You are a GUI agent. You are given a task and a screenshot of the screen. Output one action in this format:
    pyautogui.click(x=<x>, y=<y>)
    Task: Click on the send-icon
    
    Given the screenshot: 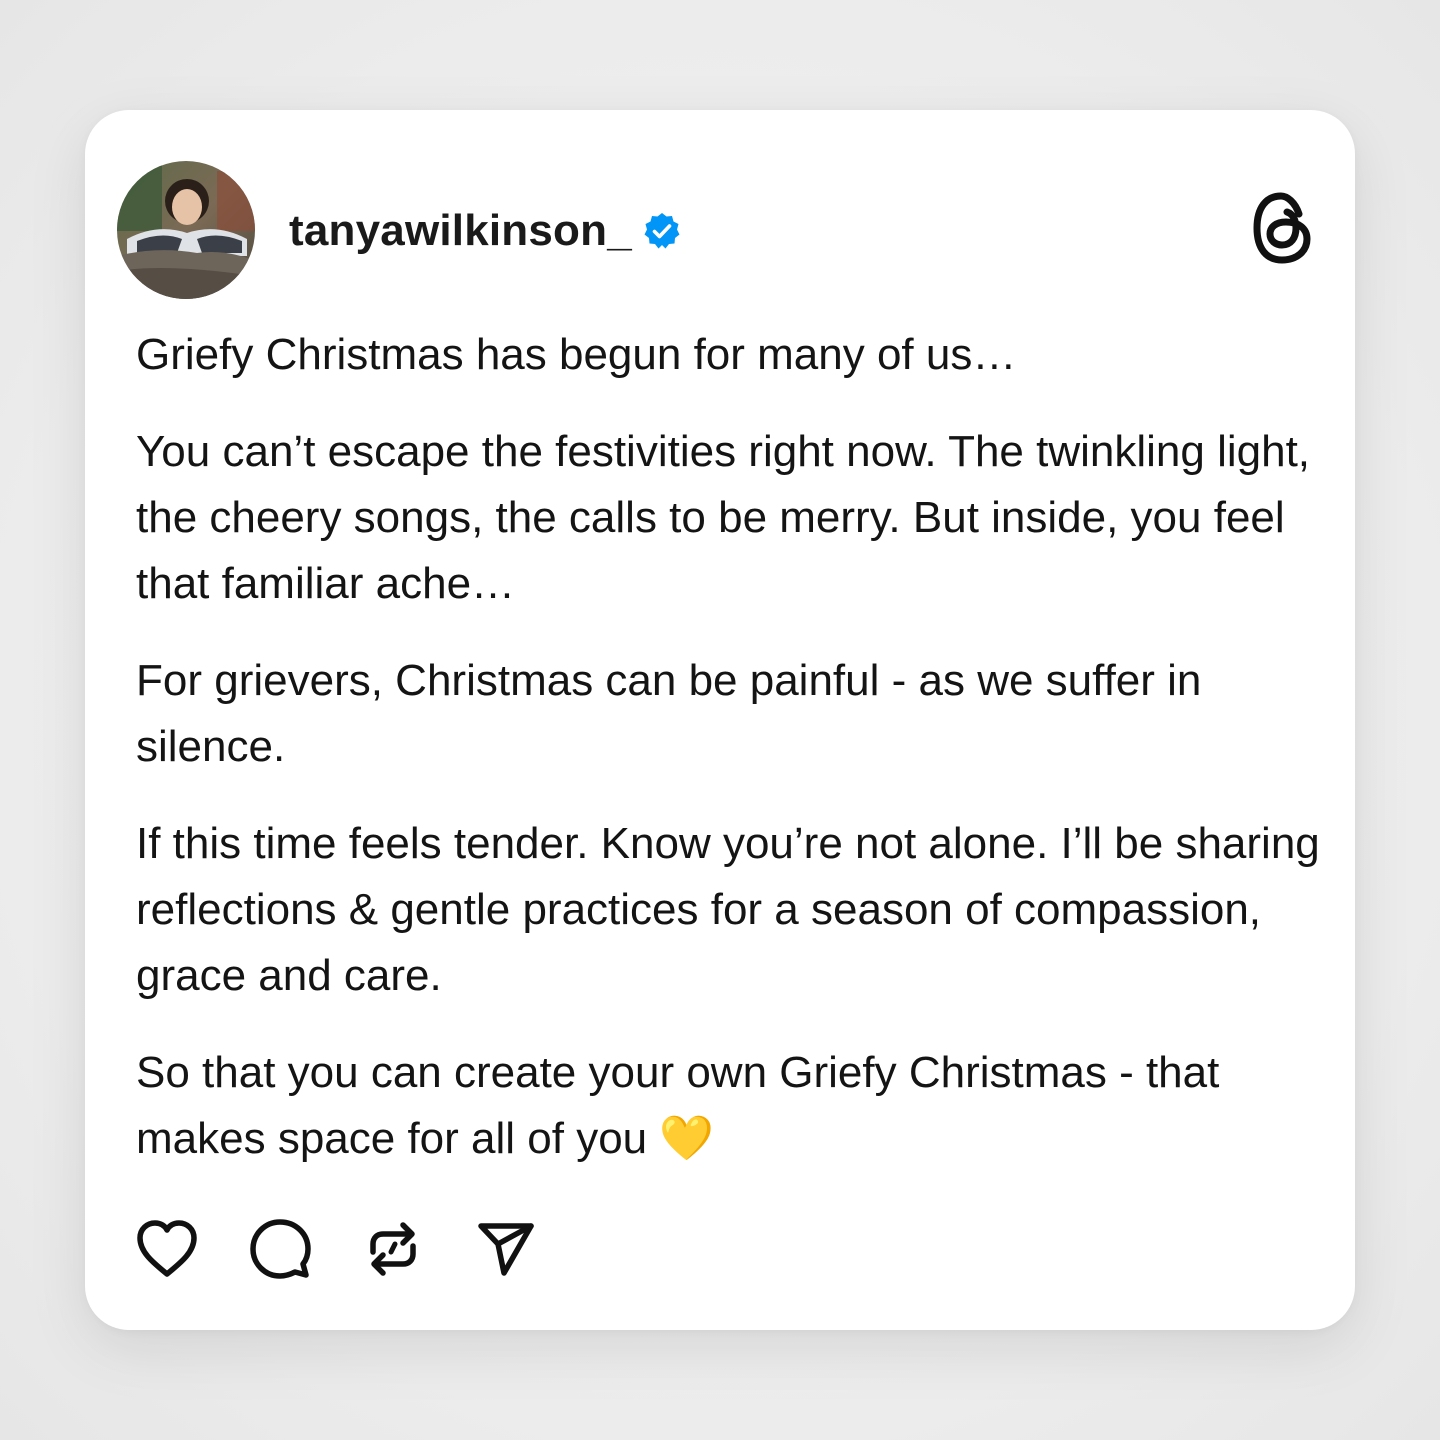 What is the action you would take?
    pyautogui.click(x=506, y=1249)
    